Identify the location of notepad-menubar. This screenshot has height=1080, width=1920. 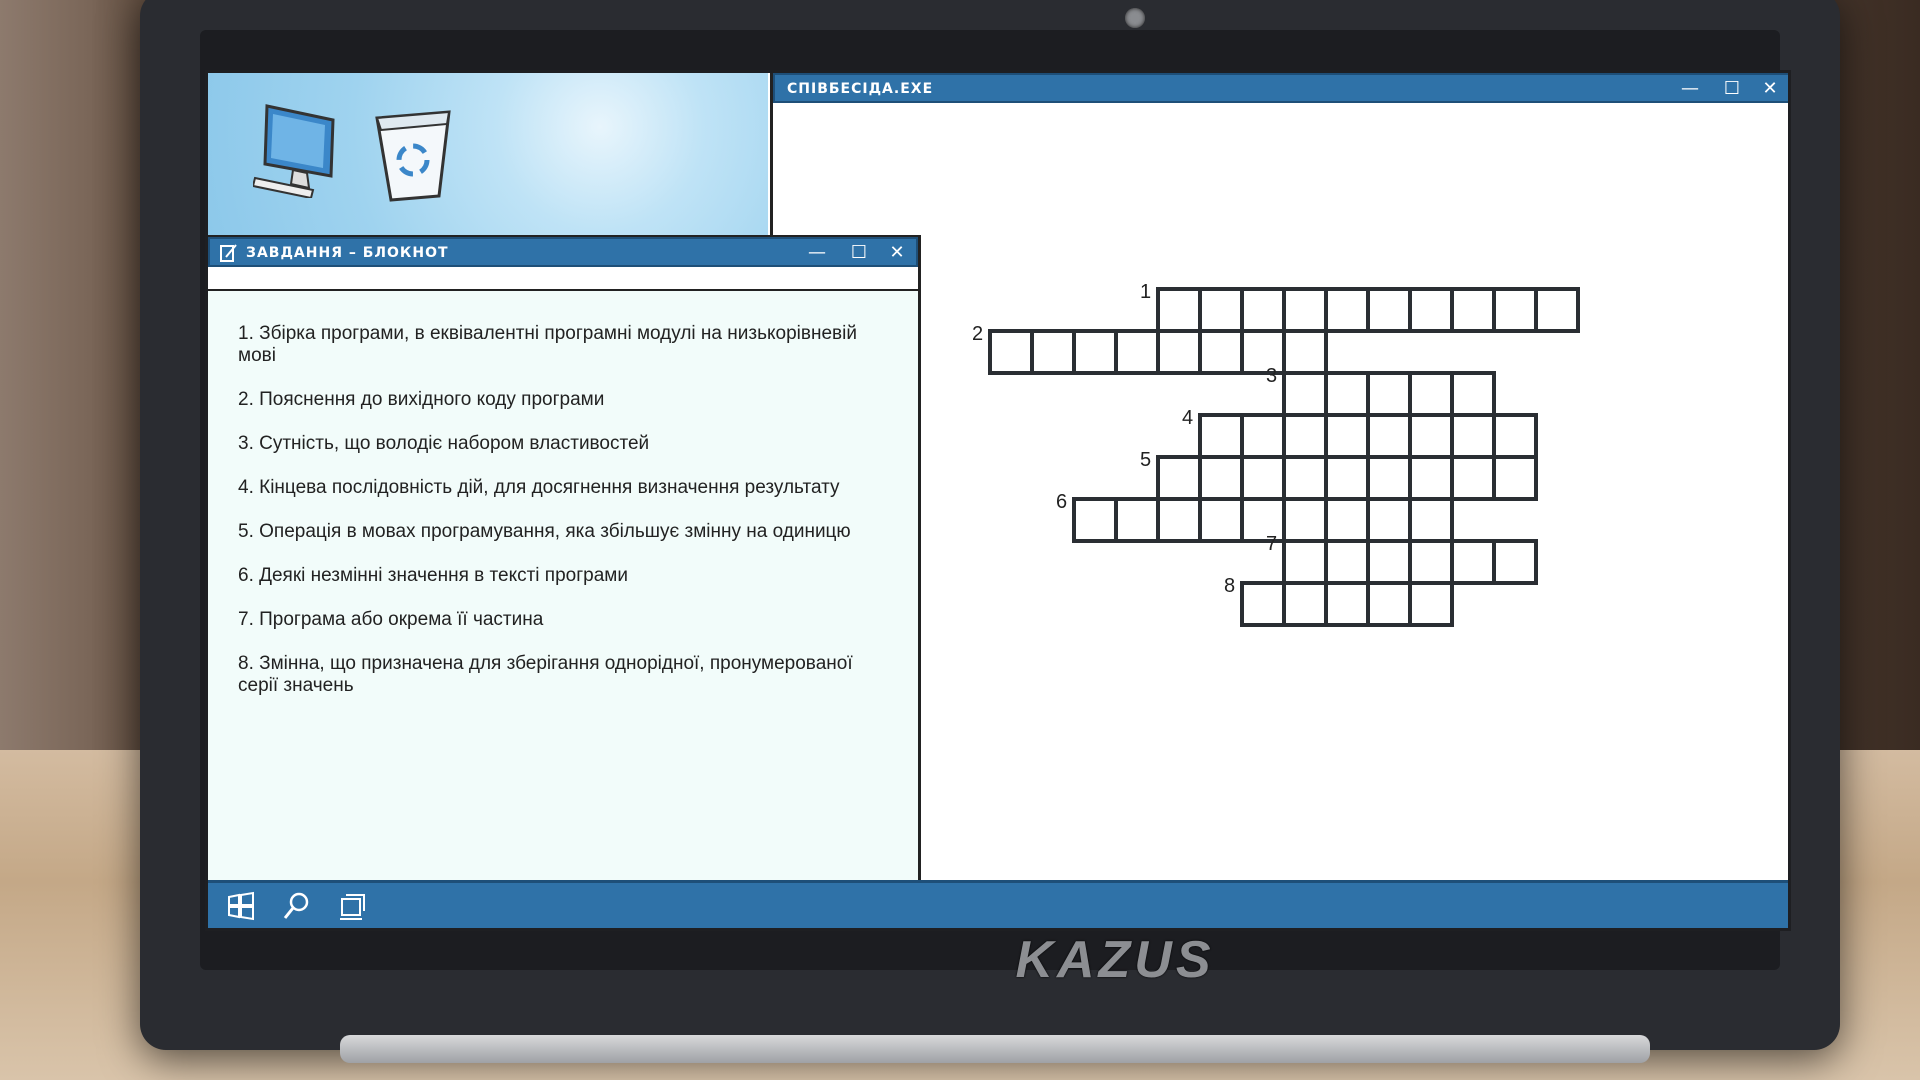
(563, 279).